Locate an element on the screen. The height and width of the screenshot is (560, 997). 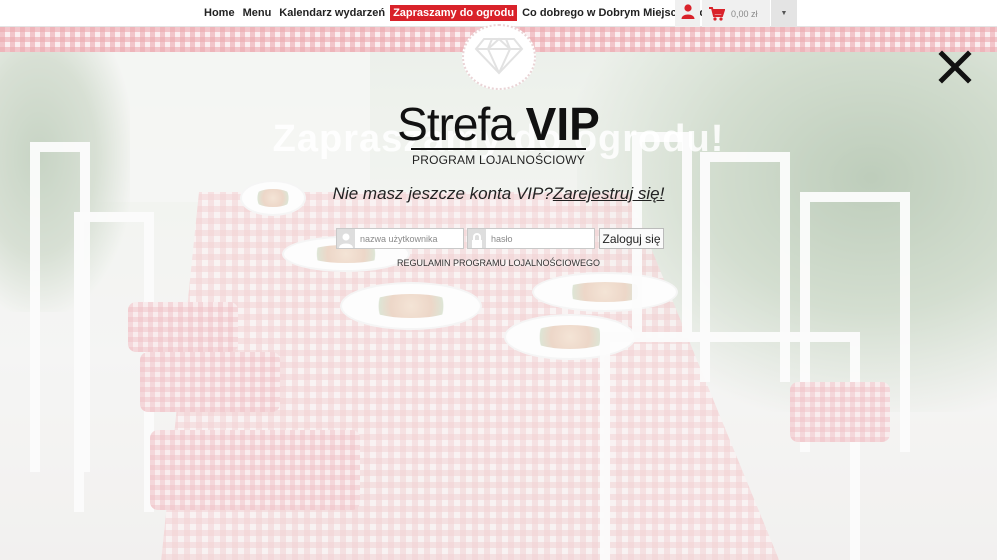
cart-button: 0,00 zł is located at coordinates (736, 13).